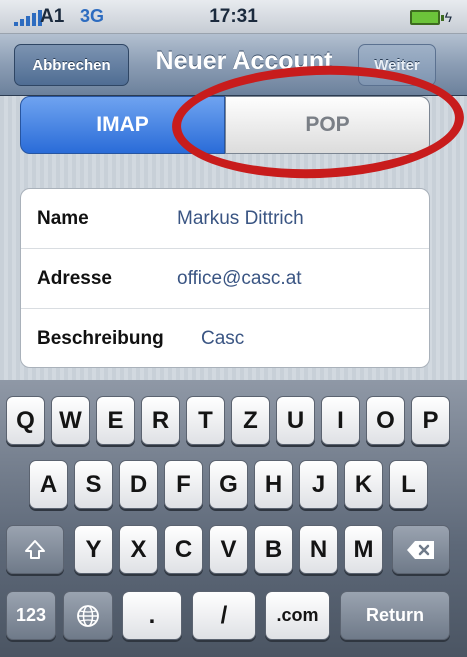  I want to click on key-s: S, so click(93, 484).